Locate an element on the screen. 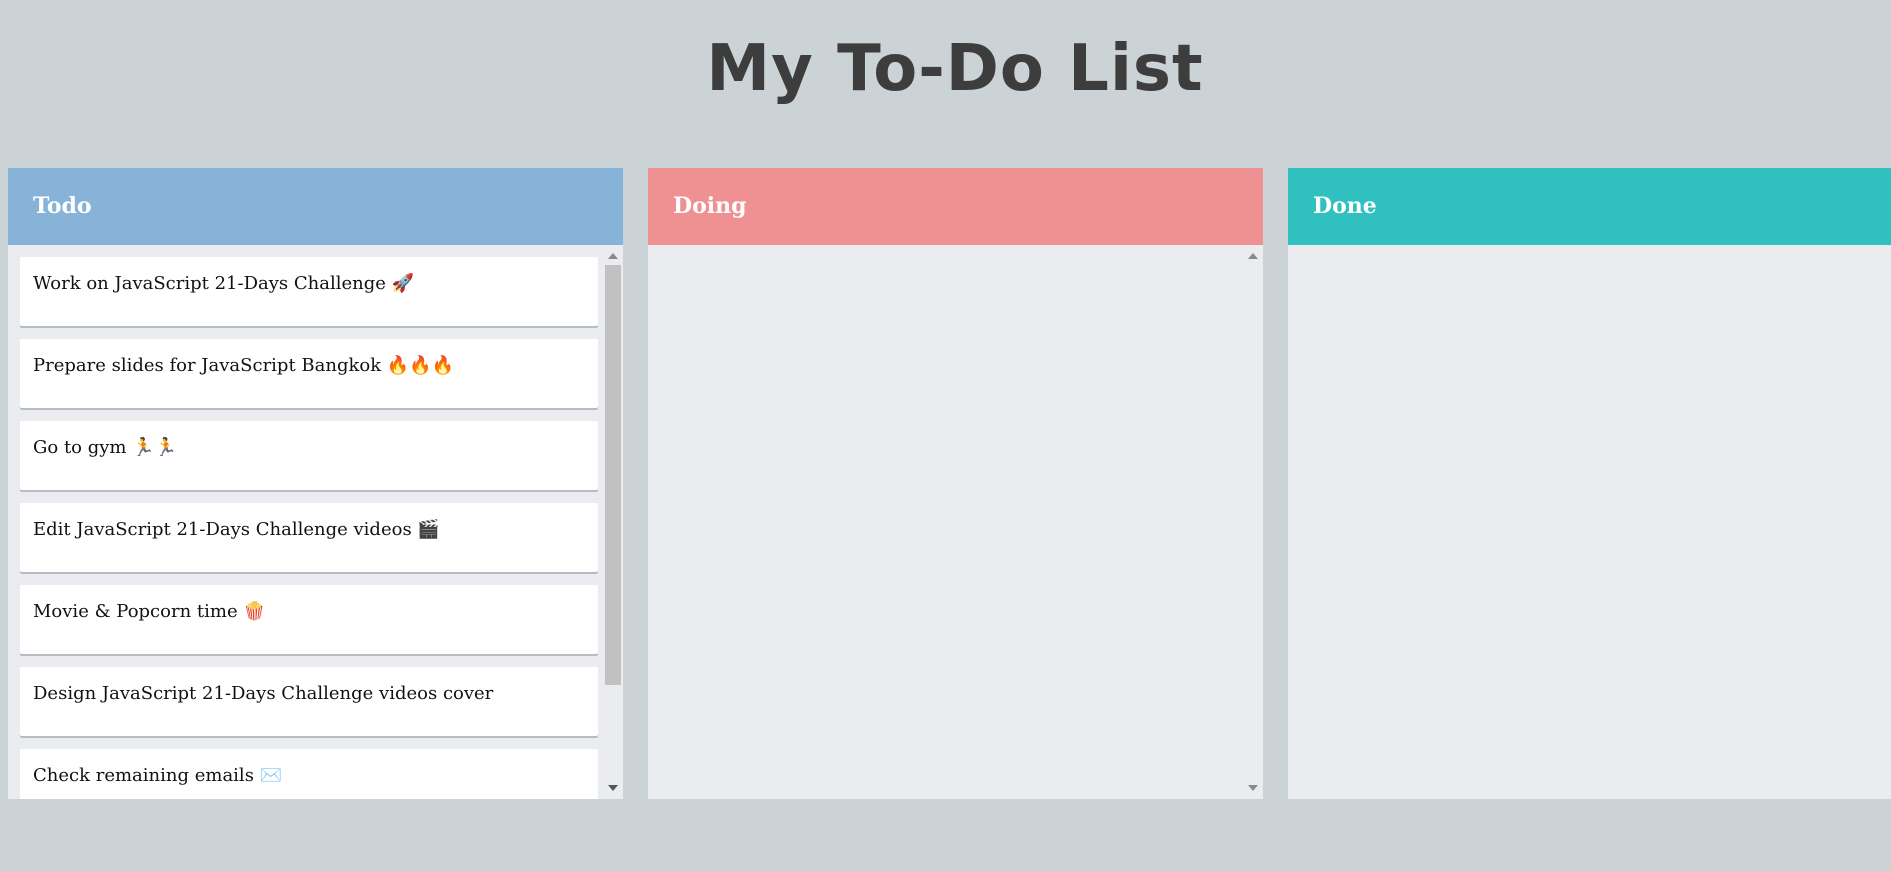 The height and width of the screenshot is (871, 1891). todo-scrollbar is located at coordinates (613, 522).